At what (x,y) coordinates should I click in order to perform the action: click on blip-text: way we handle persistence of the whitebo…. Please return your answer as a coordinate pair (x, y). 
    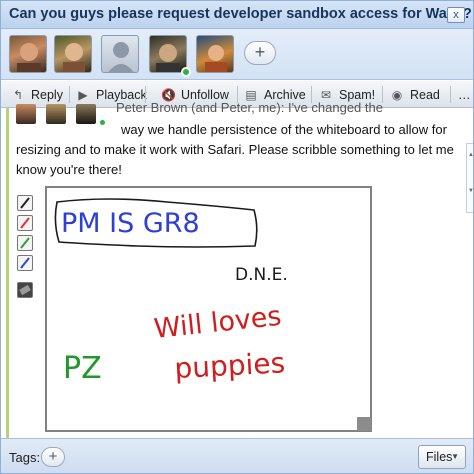
    Looking at the image, I should click on (238, 150).